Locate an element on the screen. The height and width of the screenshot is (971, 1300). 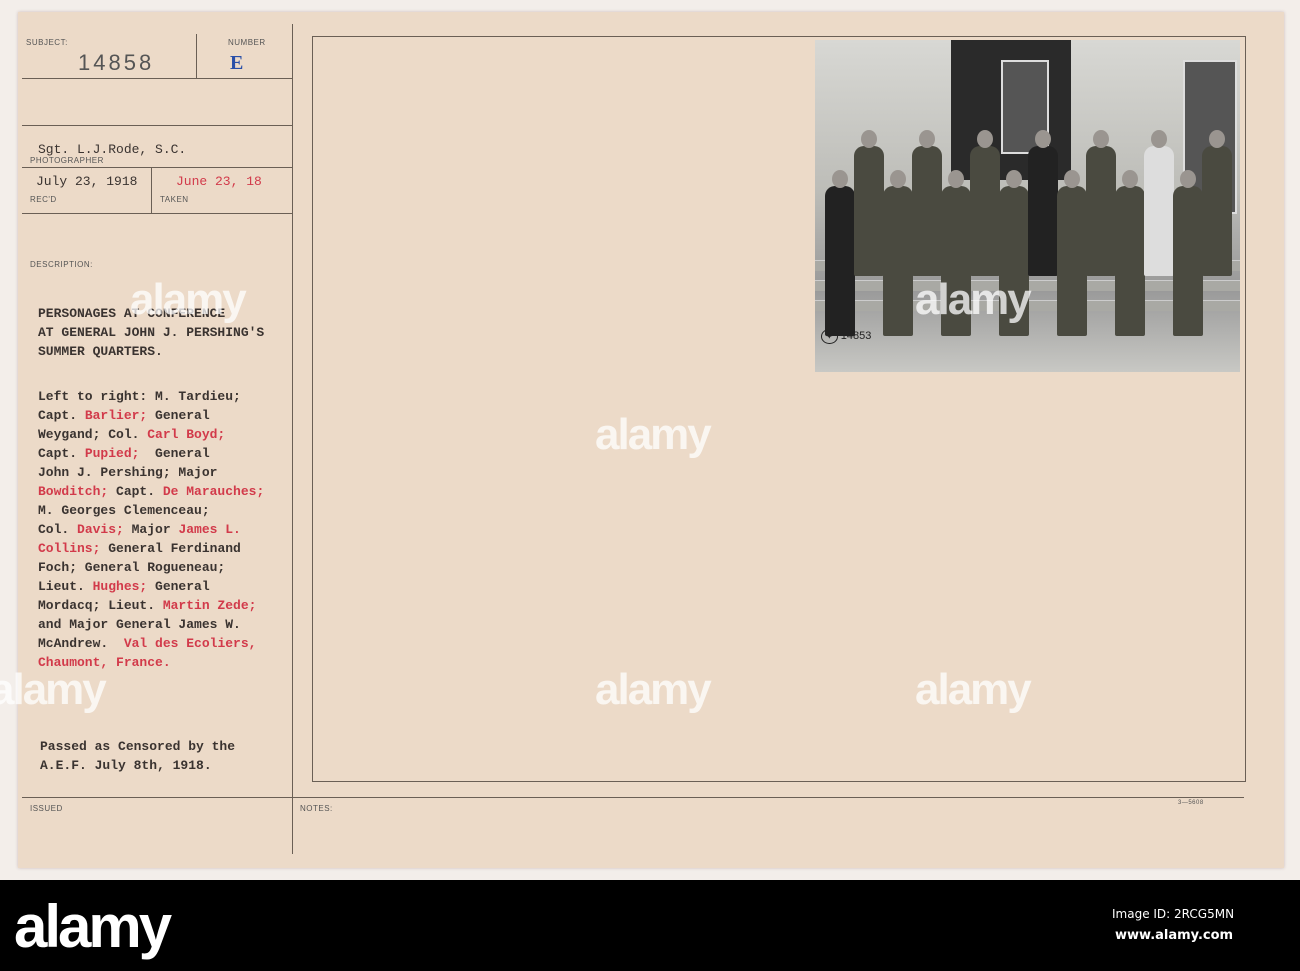
description-line: Left to right: M. Tardieu; is located at coordinates (151, 398).